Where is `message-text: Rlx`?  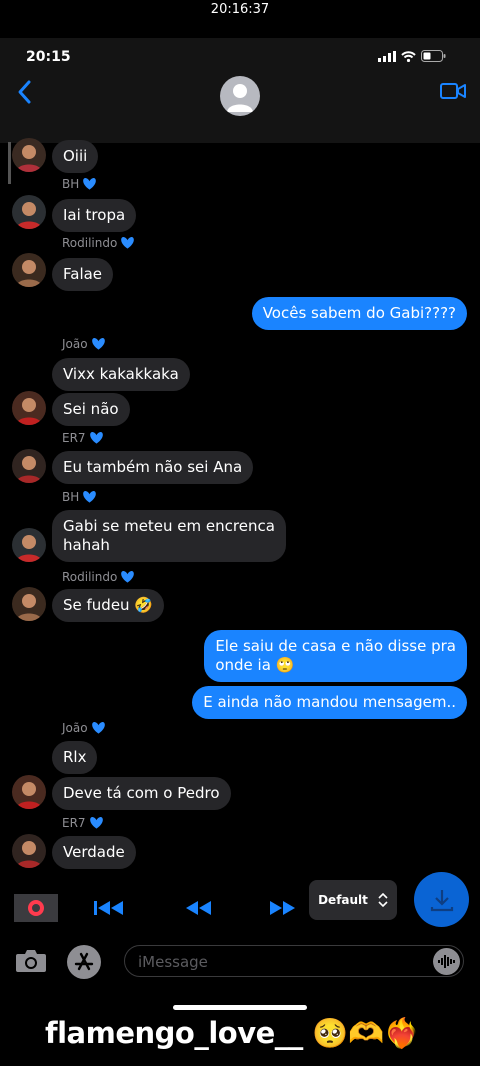 message-text: Rlx is located at coordinates (75, 757).